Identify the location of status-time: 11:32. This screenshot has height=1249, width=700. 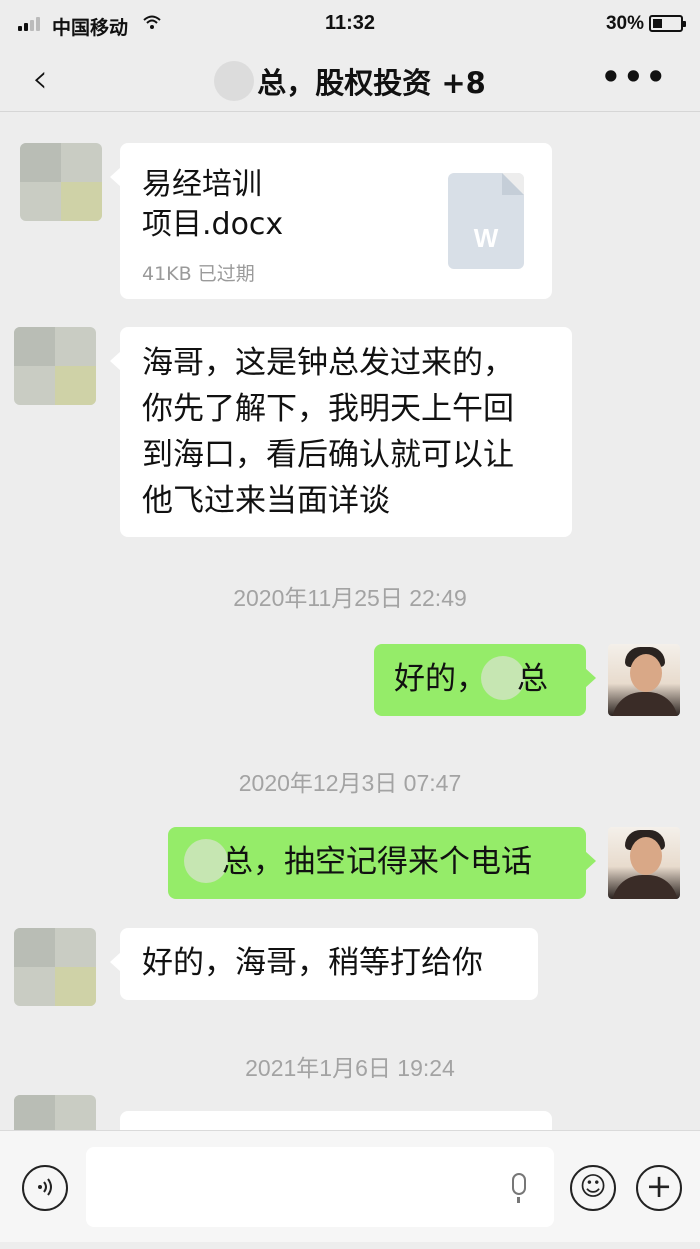
(350, 23).